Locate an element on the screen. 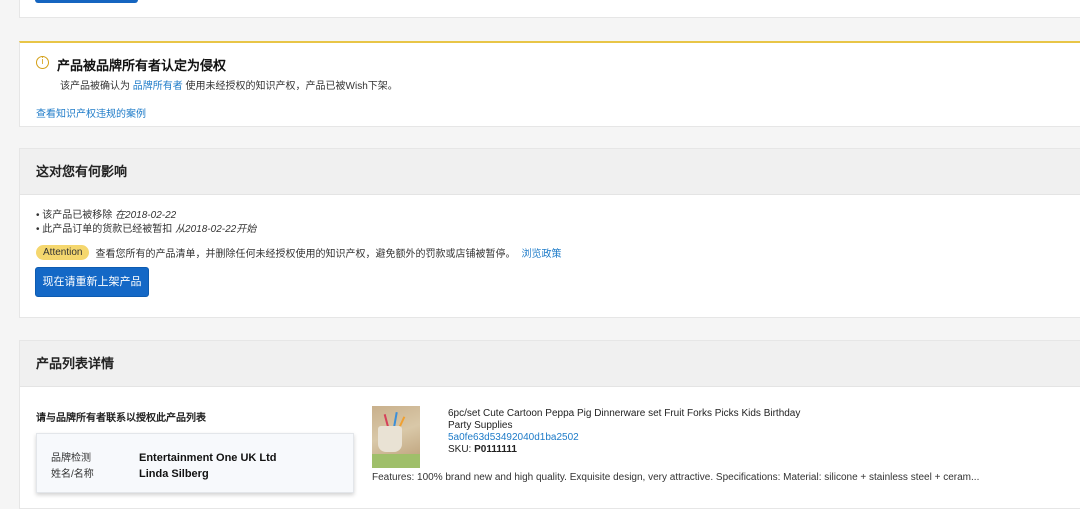  contact-owner-title: 请与品牌所有者联系以授权此产品列表 is located at coordinates (121, 418).